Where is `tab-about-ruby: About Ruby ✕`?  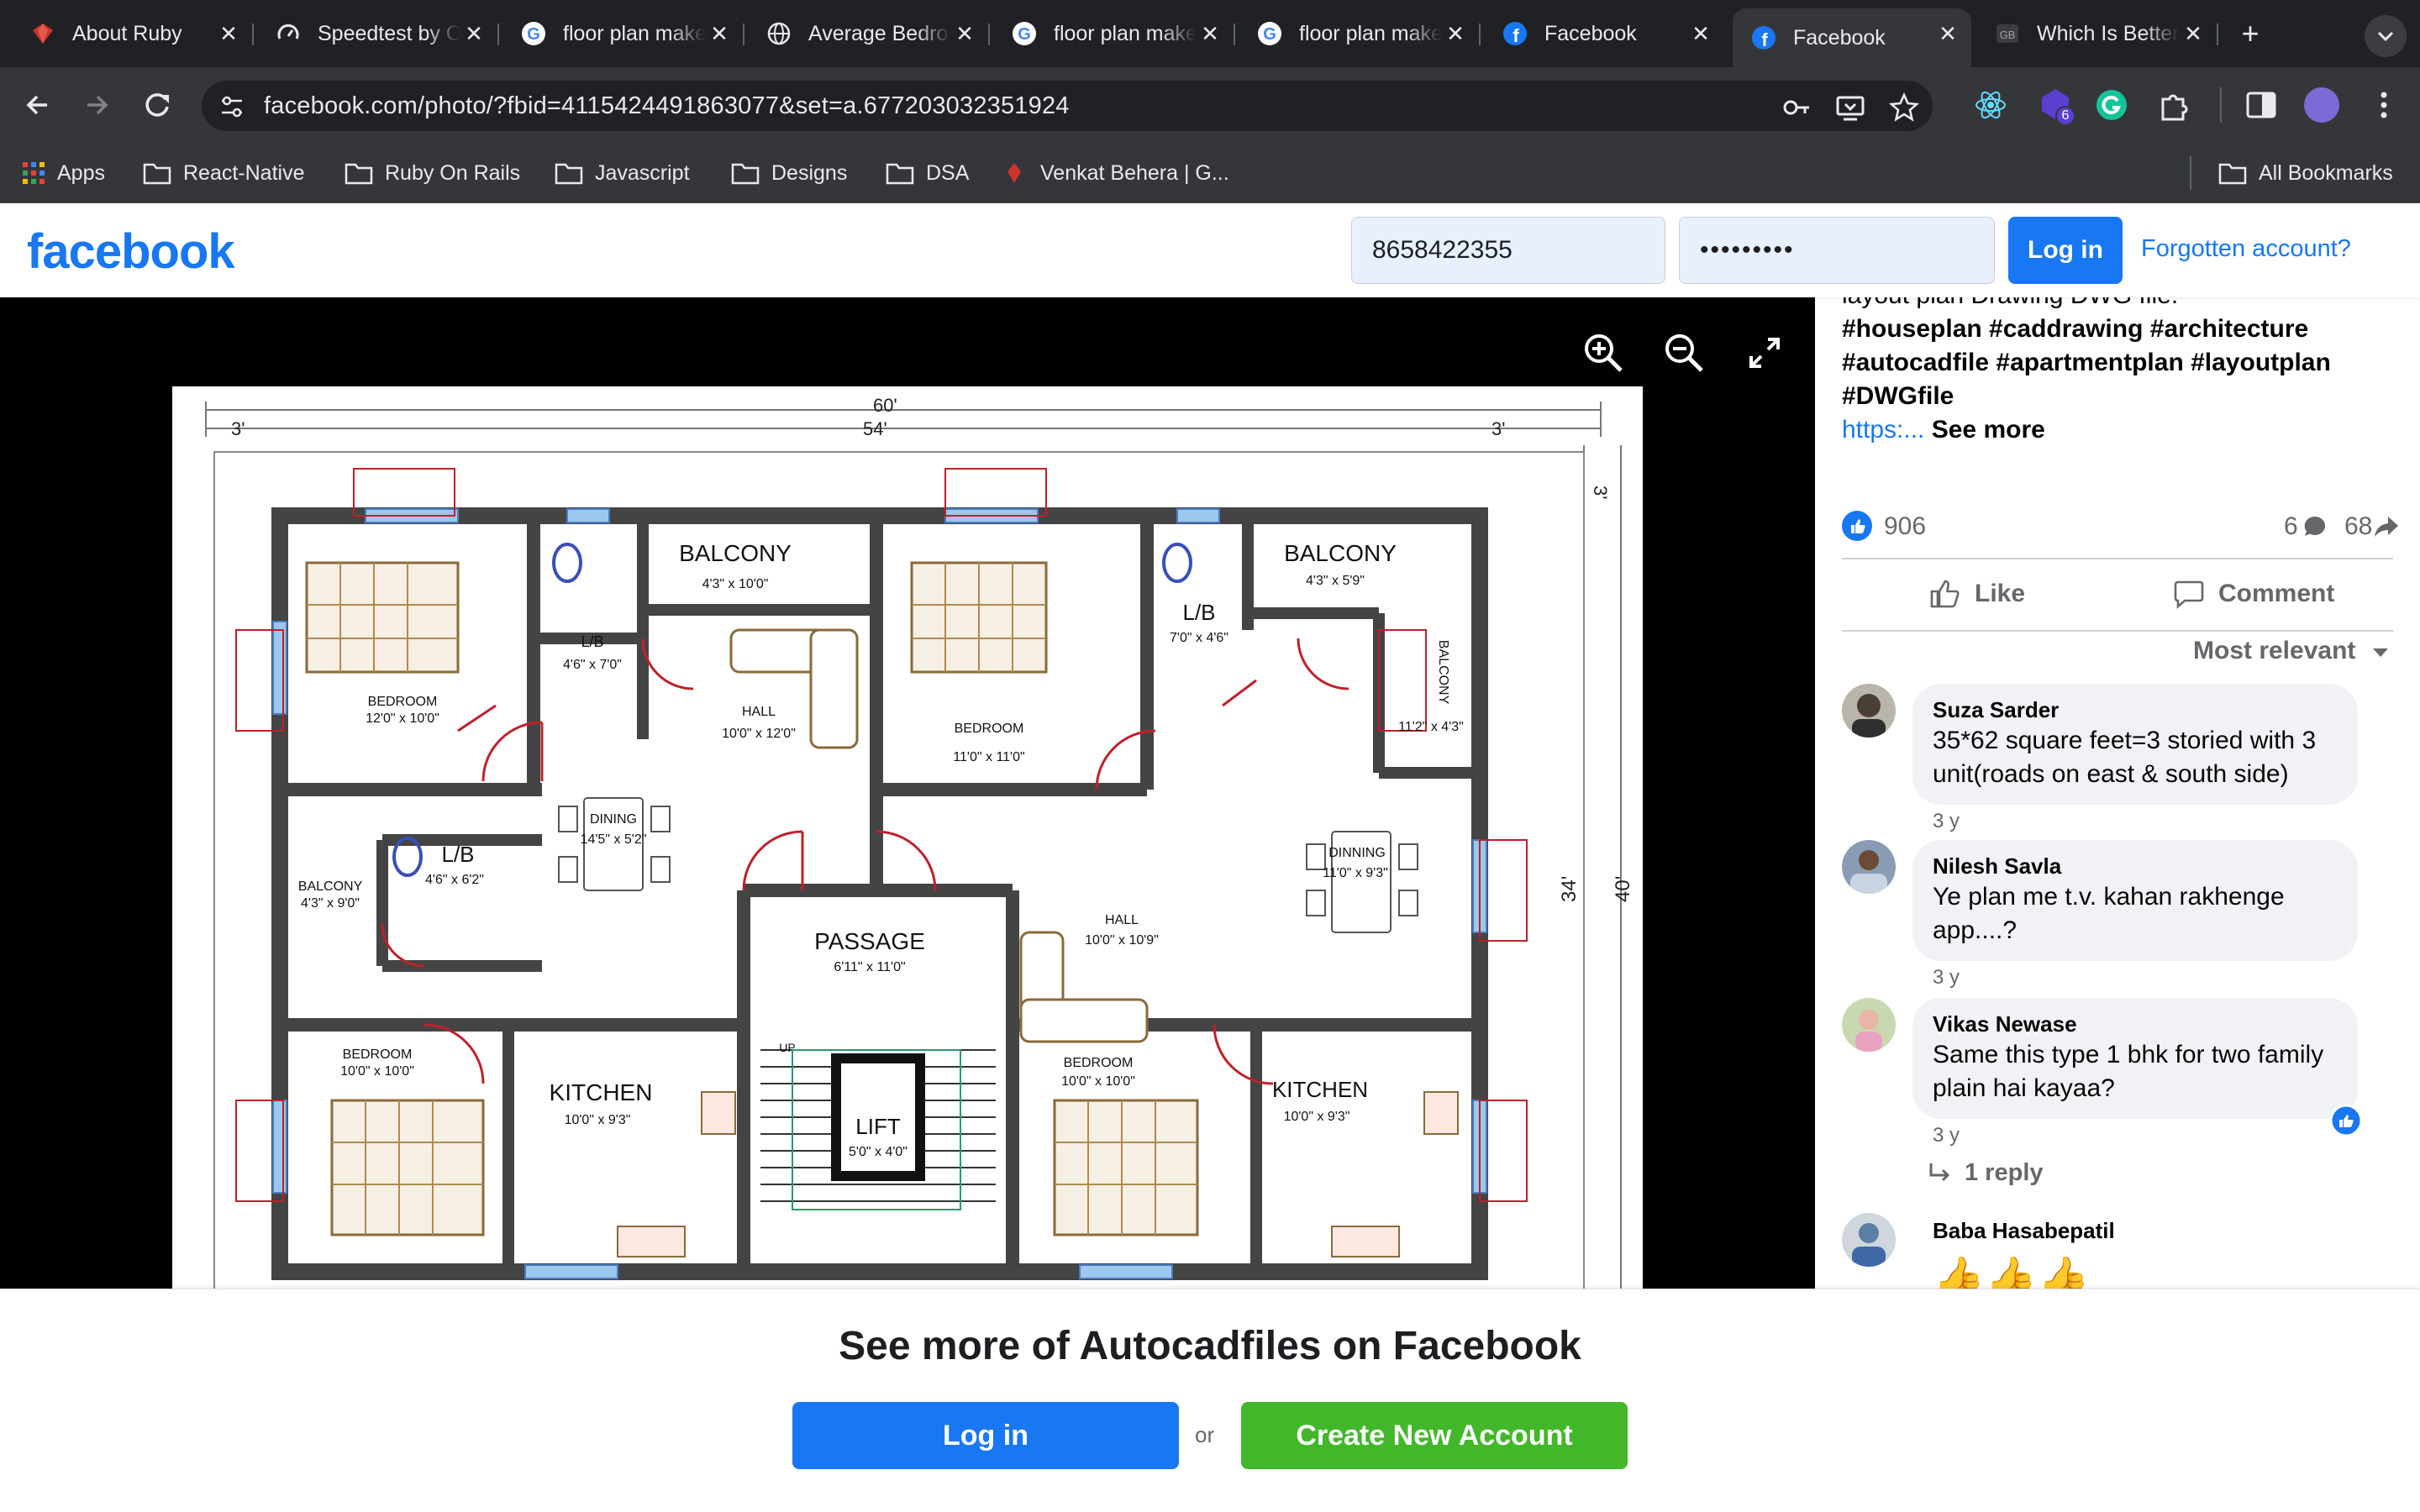
tab-about-ruby: About Ruby ✕ is located at coordinates (133, 33).